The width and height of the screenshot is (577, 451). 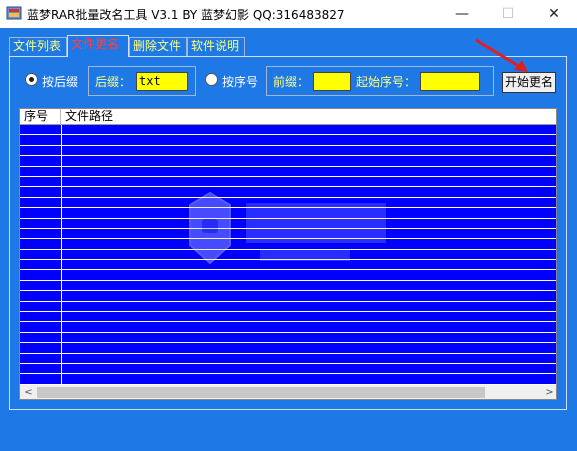 What do you see at coordinates (38, 46) in the screenshot?
I see `tab-file-list: 文件列表` at bounding box center [38, 46].